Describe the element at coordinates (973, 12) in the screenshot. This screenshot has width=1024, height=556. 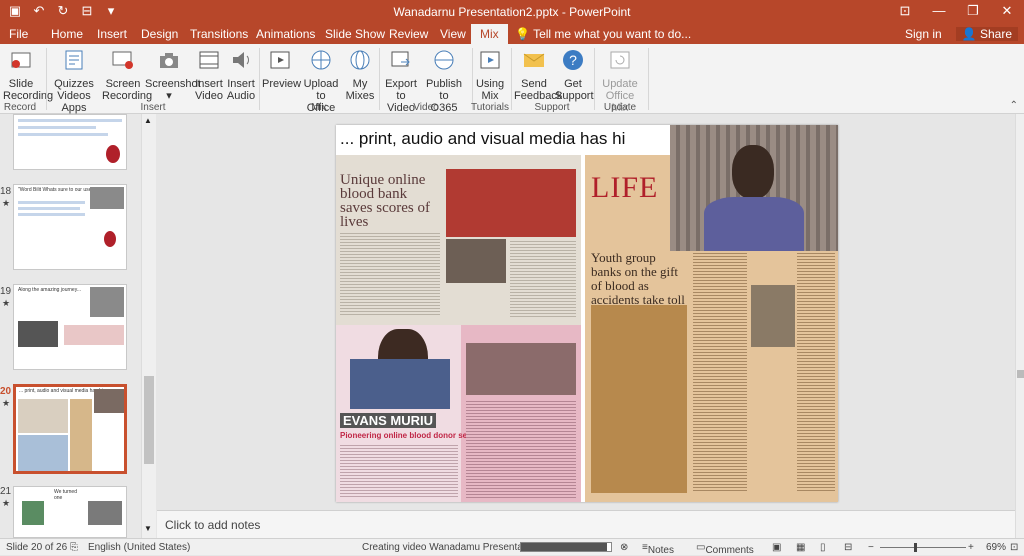
I see `maximize-icon: ❐` at that location.